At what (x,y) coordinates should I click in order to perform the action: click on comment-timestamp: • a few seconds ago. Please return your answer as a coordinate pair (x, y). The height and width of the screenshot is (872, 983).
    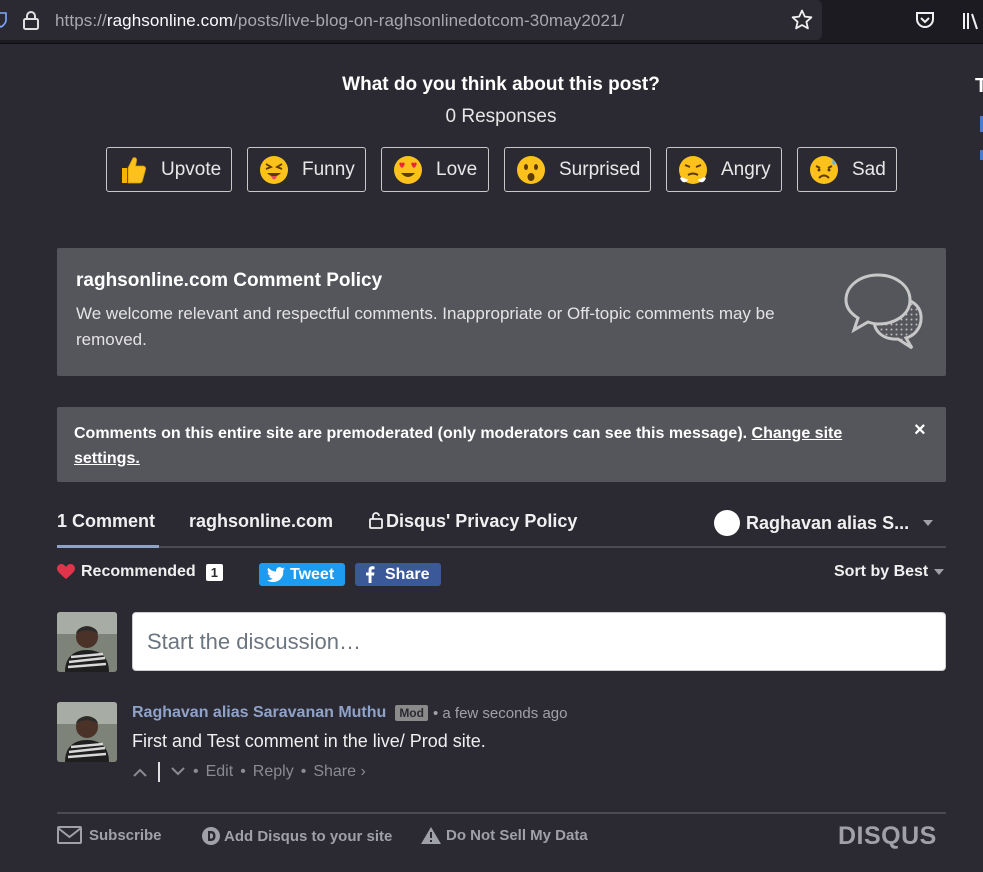
    Looking at the image, I should click on (500, 713).